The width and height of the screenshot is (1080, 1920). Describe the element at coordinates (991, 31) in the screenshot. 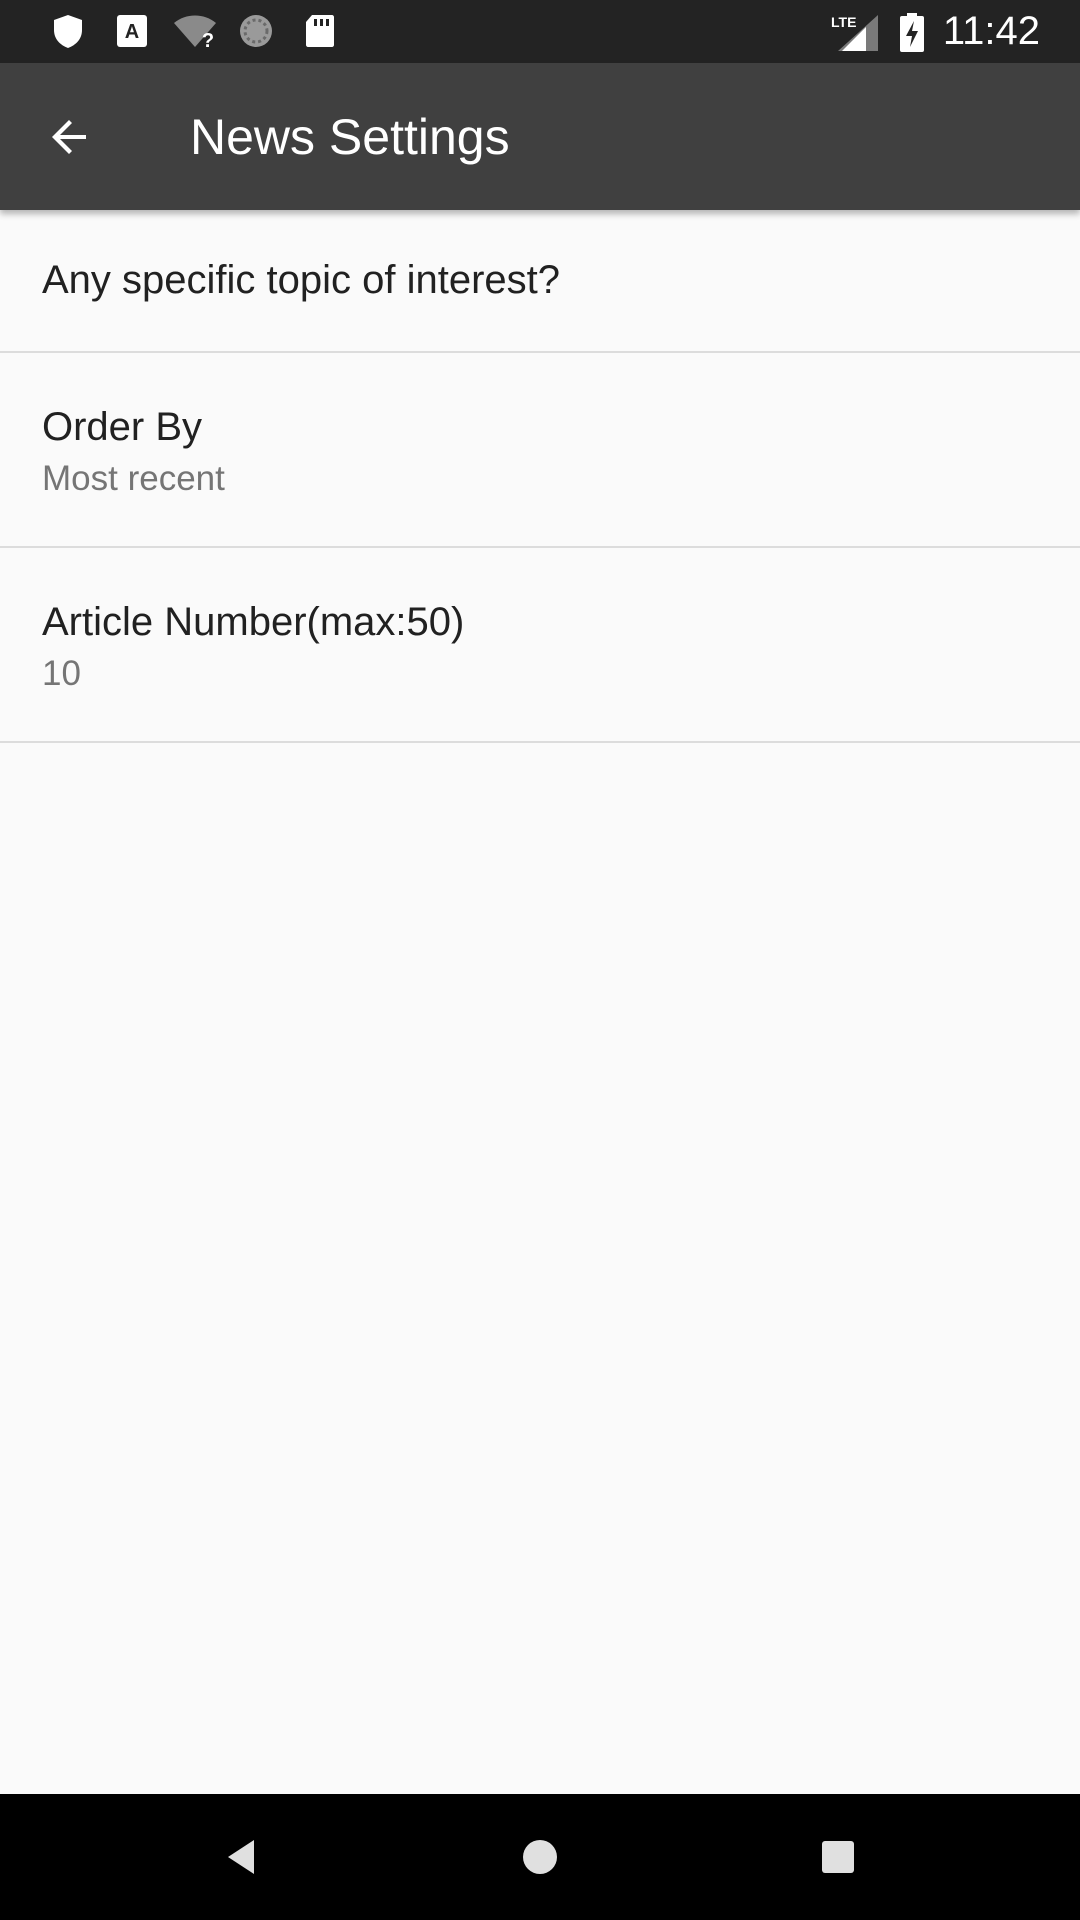

I see `status-clock: 11:42` at that location.